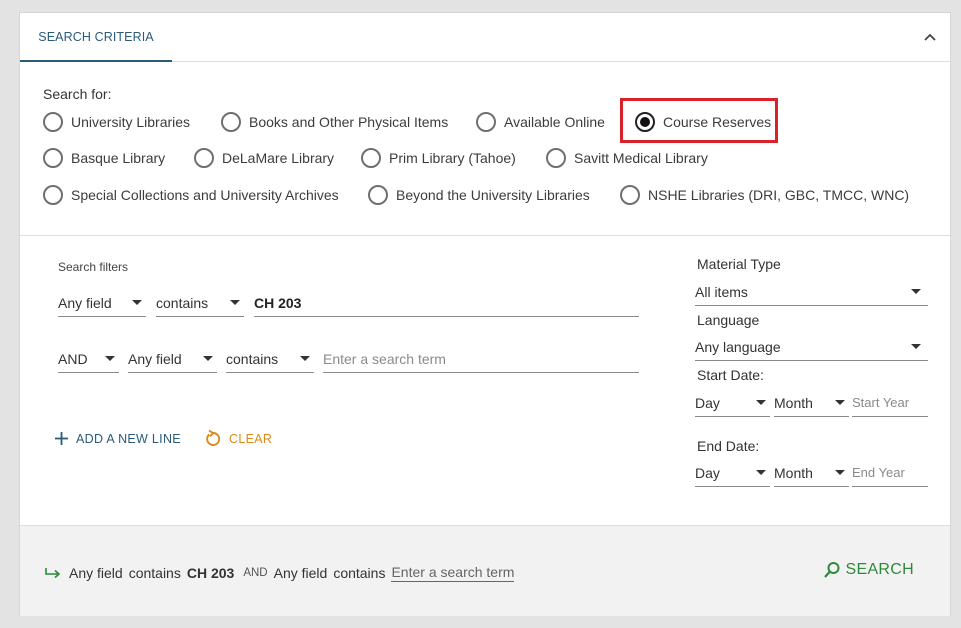  Describe the element at coordinates (728, 320) in the screenshot. I see `language-label: Language` at that location.